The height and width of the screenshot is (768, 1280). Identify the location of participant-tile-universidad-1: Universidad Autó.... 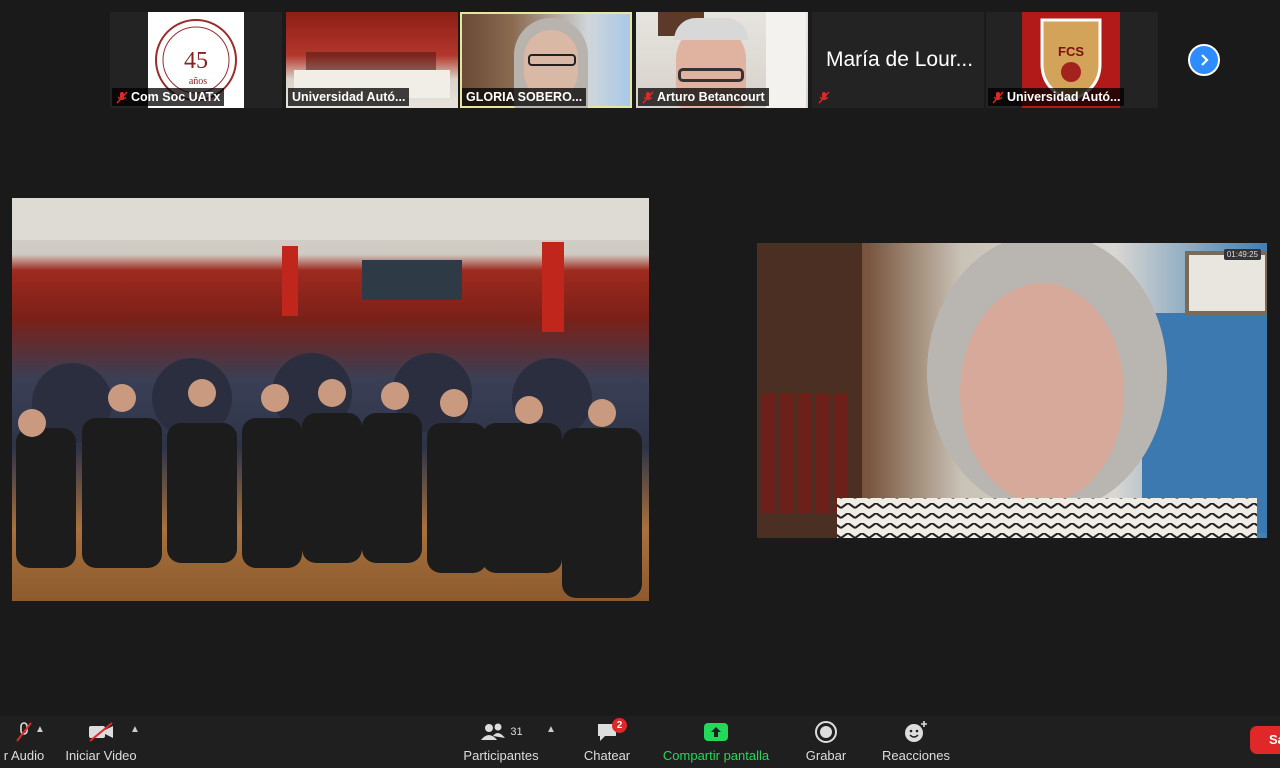
(372, 60).